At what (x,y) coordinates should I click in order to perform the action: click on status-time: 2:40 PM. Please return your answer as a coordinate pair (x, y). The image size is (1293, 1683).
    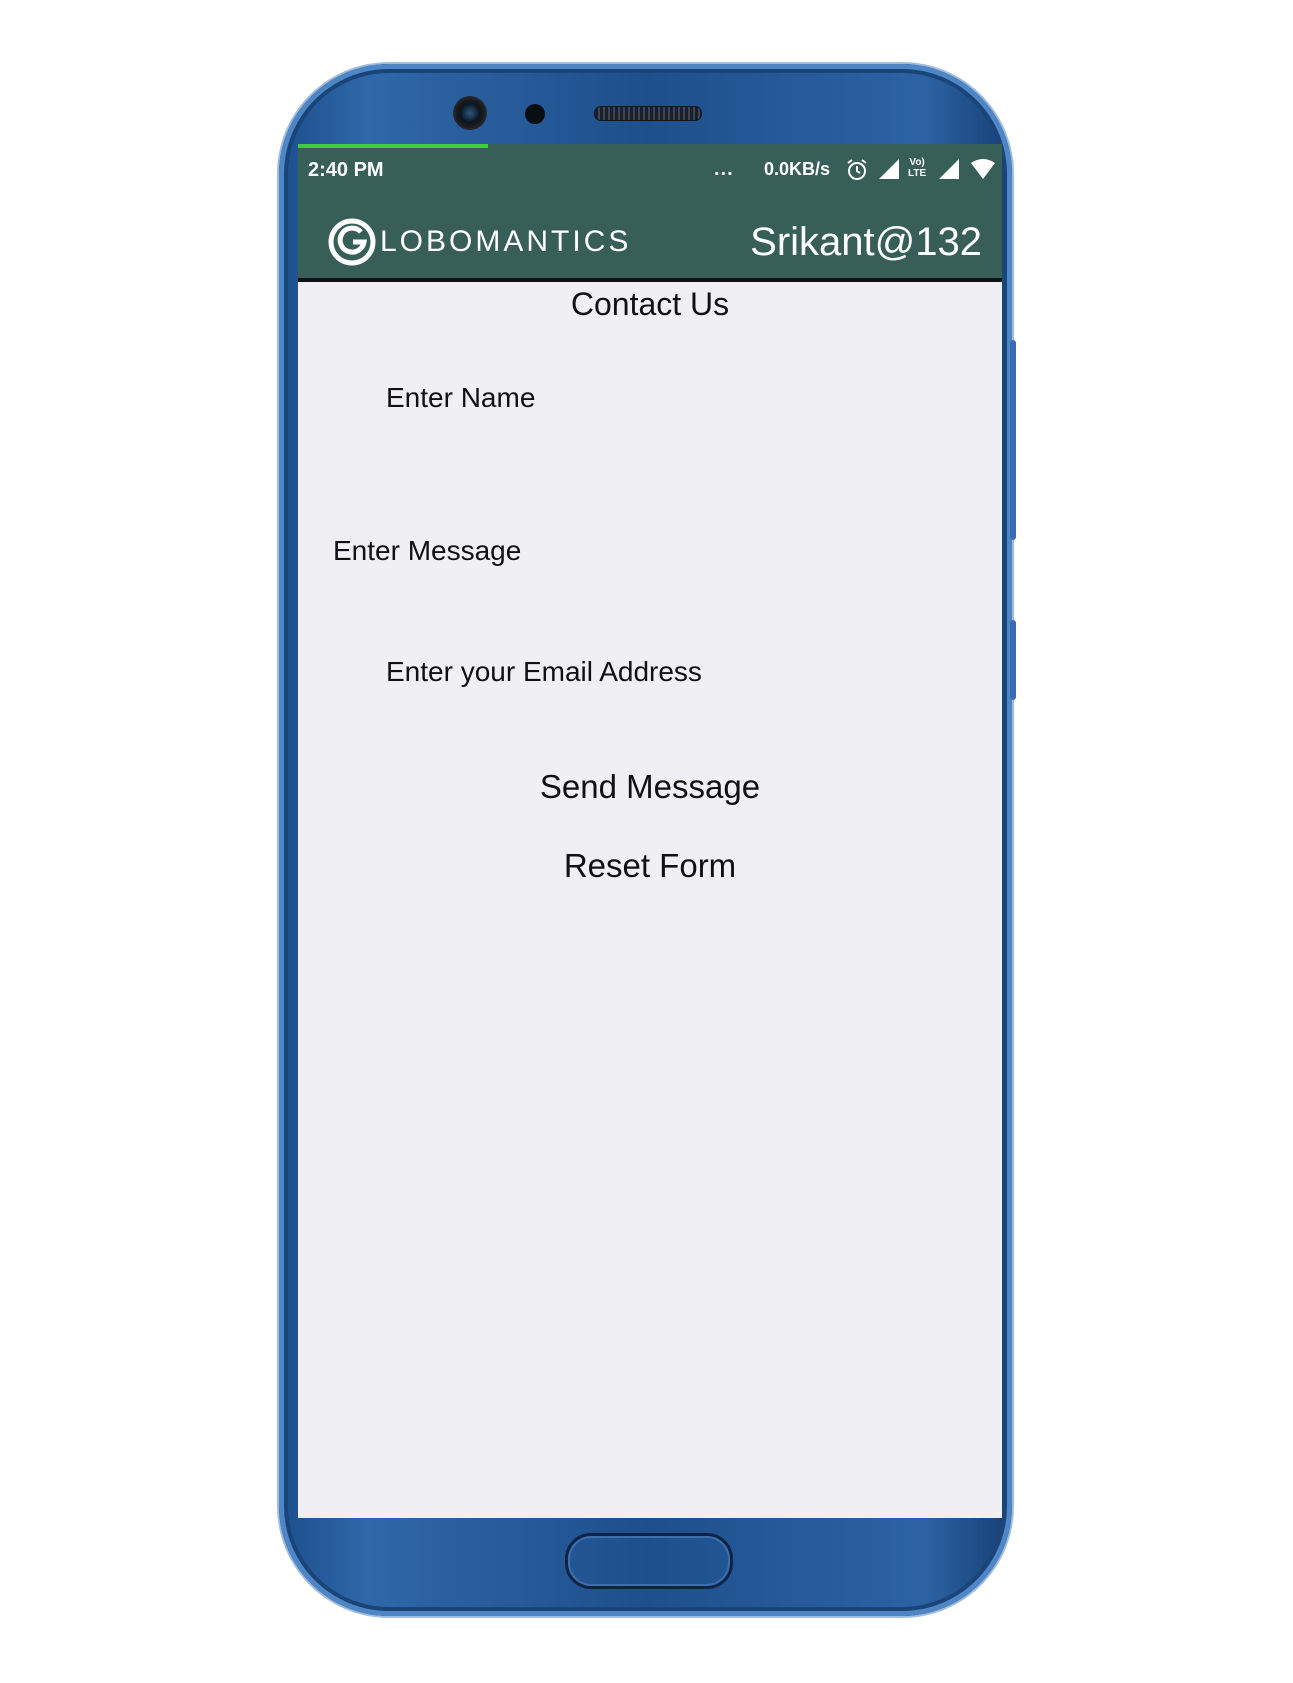
    Looking at the image, I should click on (346, 170).